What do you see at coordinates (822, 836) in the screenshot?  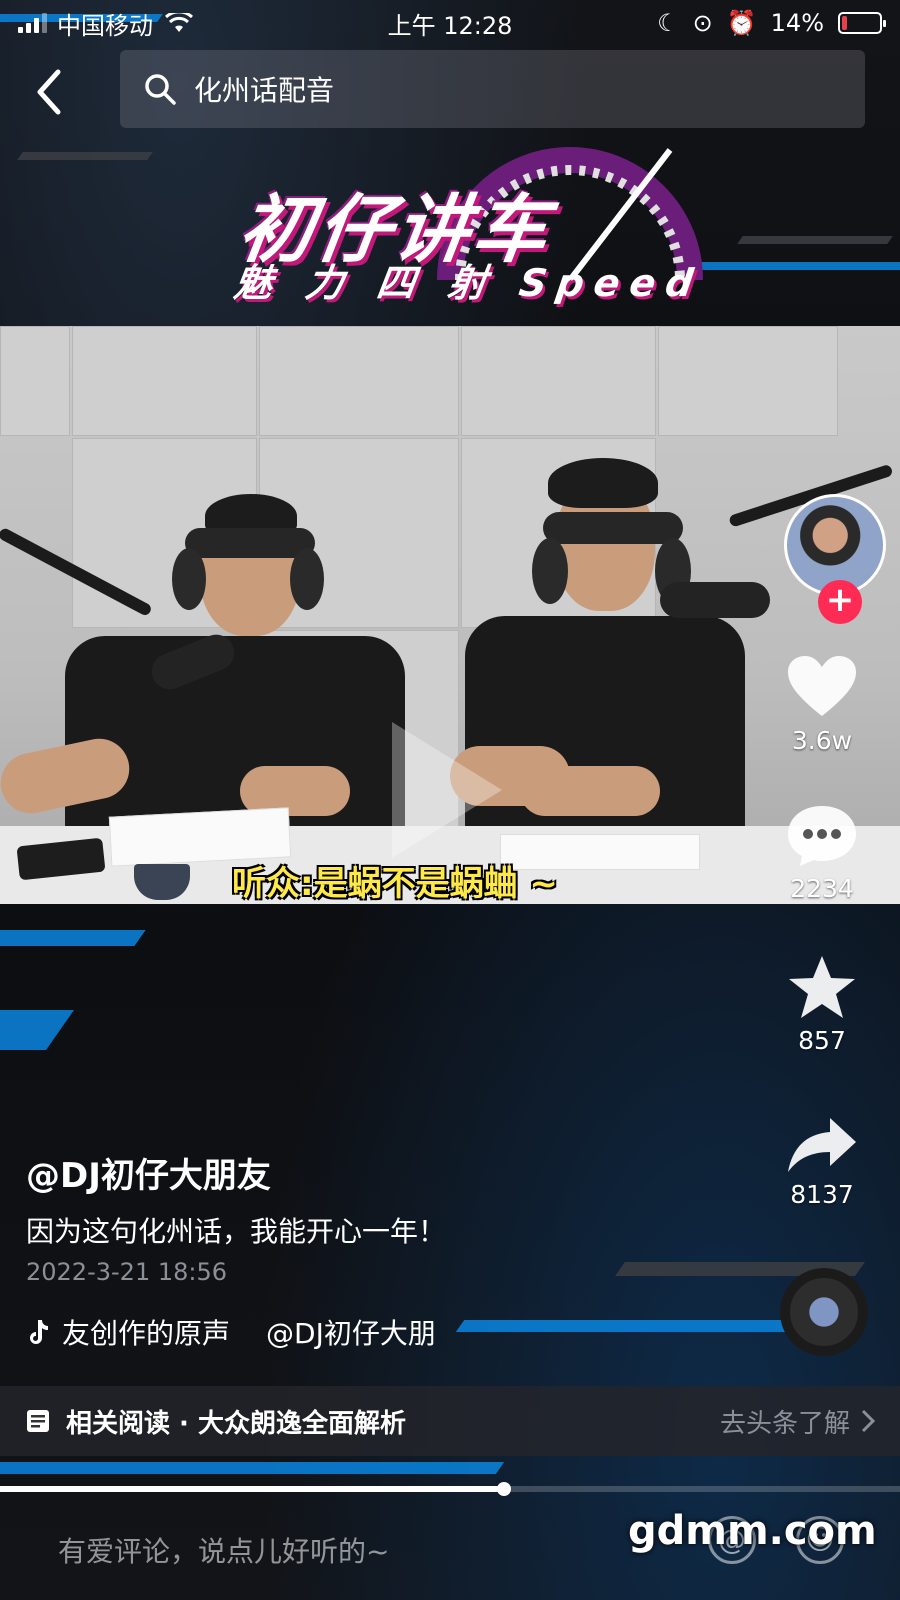 I see `comment-icon` at bounding box center [822, 836].